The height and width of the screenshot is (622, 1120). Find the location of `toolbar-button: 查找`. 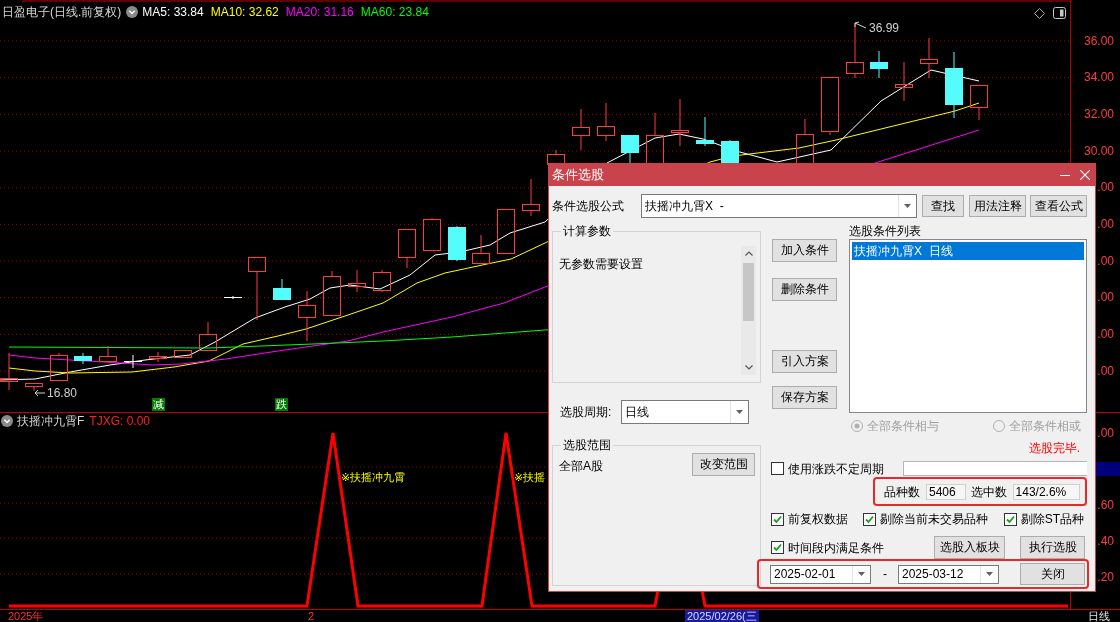

toolbar-button: 查找 is located at coordinates (943, 206).